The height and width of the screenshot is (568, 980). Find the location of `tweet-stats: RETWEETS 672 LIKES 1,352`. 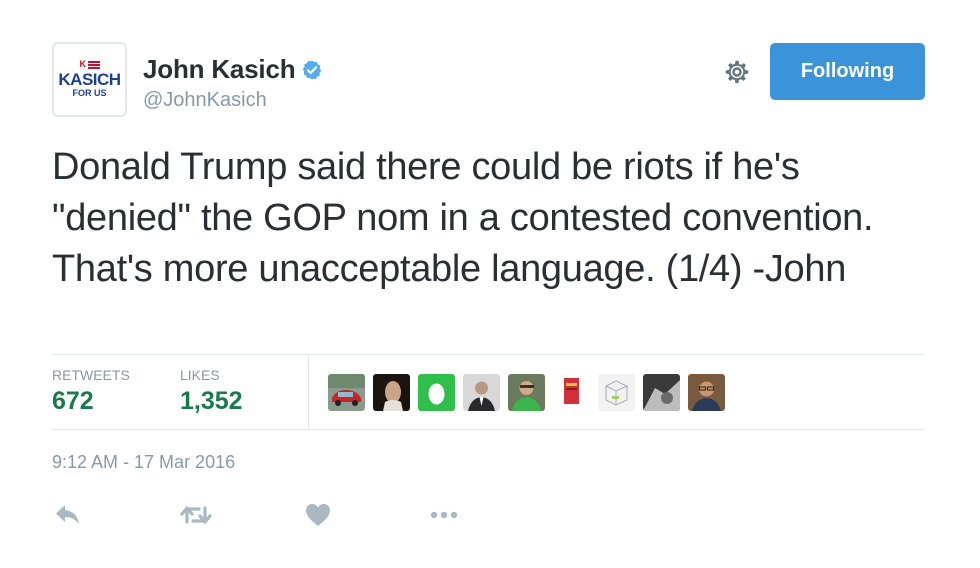

tweet-stats: RETWEETS 672 LIKES 1,352 is located at coordinates (488, 392).